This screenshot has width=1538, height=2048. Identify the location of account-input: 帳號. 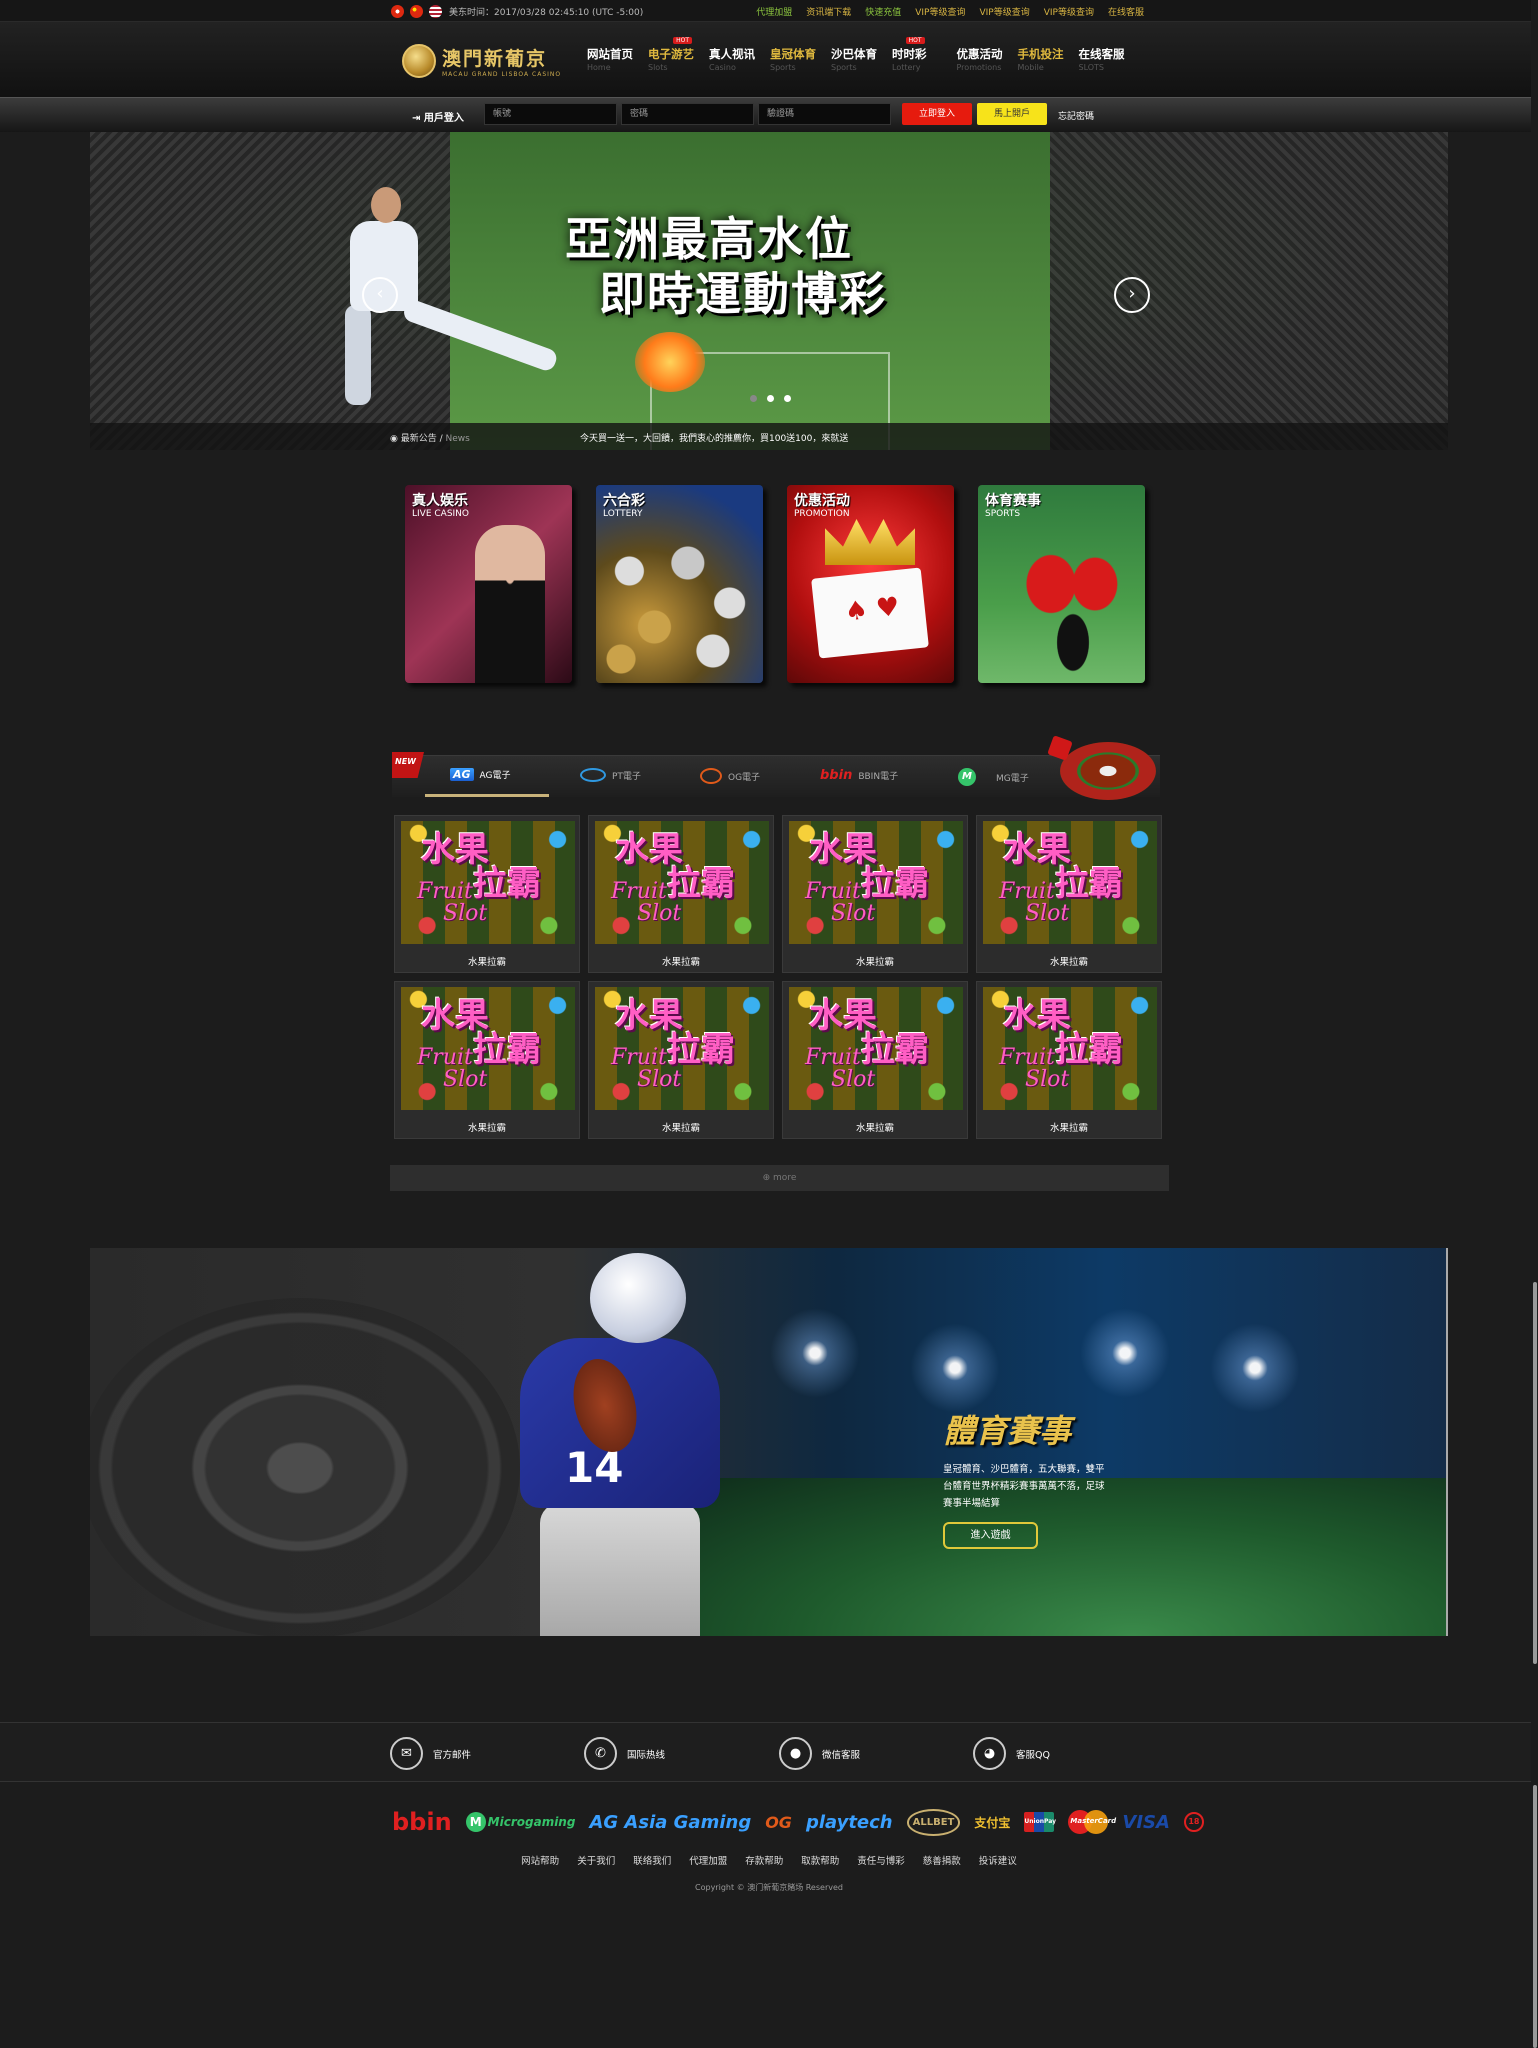
(550, 114).